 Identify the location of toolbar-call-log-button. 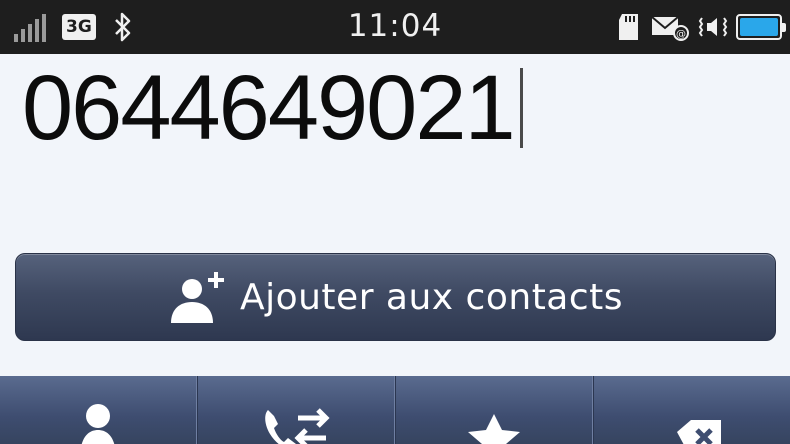
(296, 410).